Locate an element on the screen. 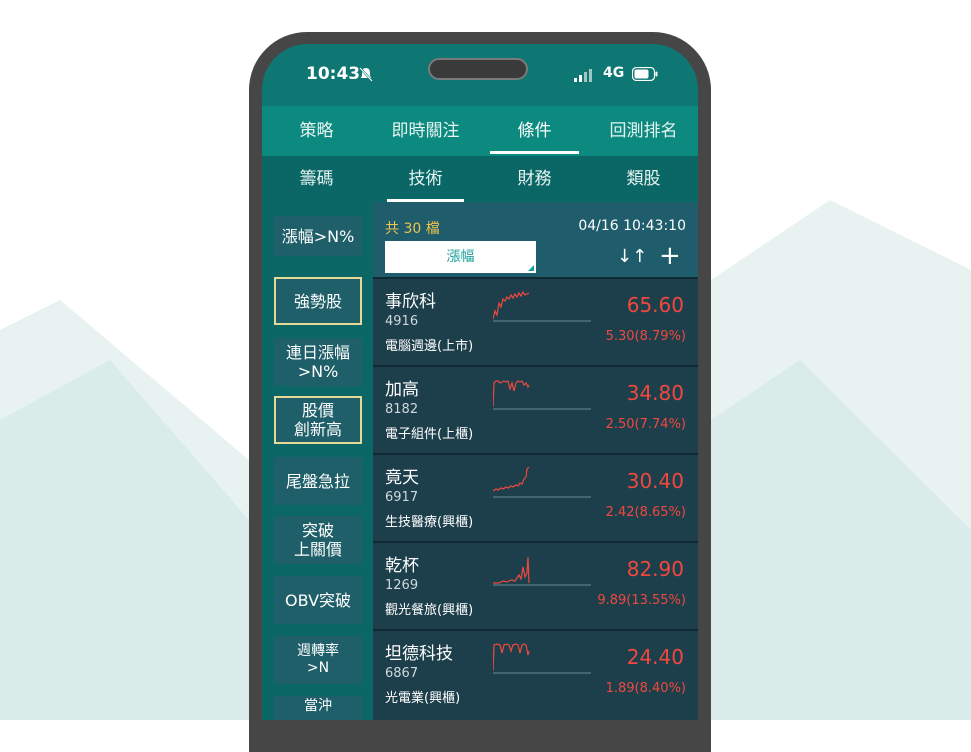  tab-financial: 財務 is located at coordinates (534, 179).